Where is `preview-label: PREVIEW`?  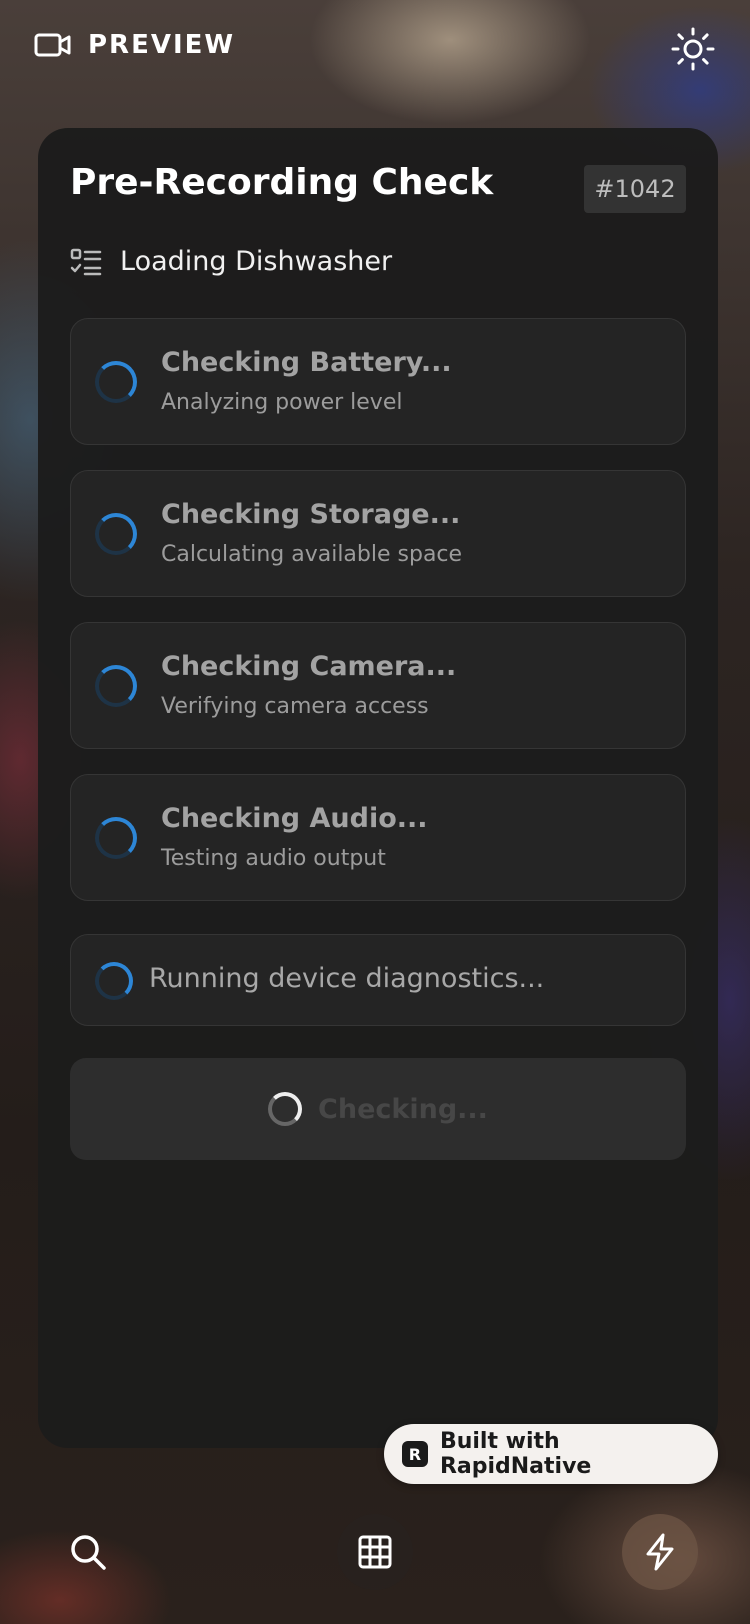 preview-label: PREVIEW is located at coordinates (162, 45).